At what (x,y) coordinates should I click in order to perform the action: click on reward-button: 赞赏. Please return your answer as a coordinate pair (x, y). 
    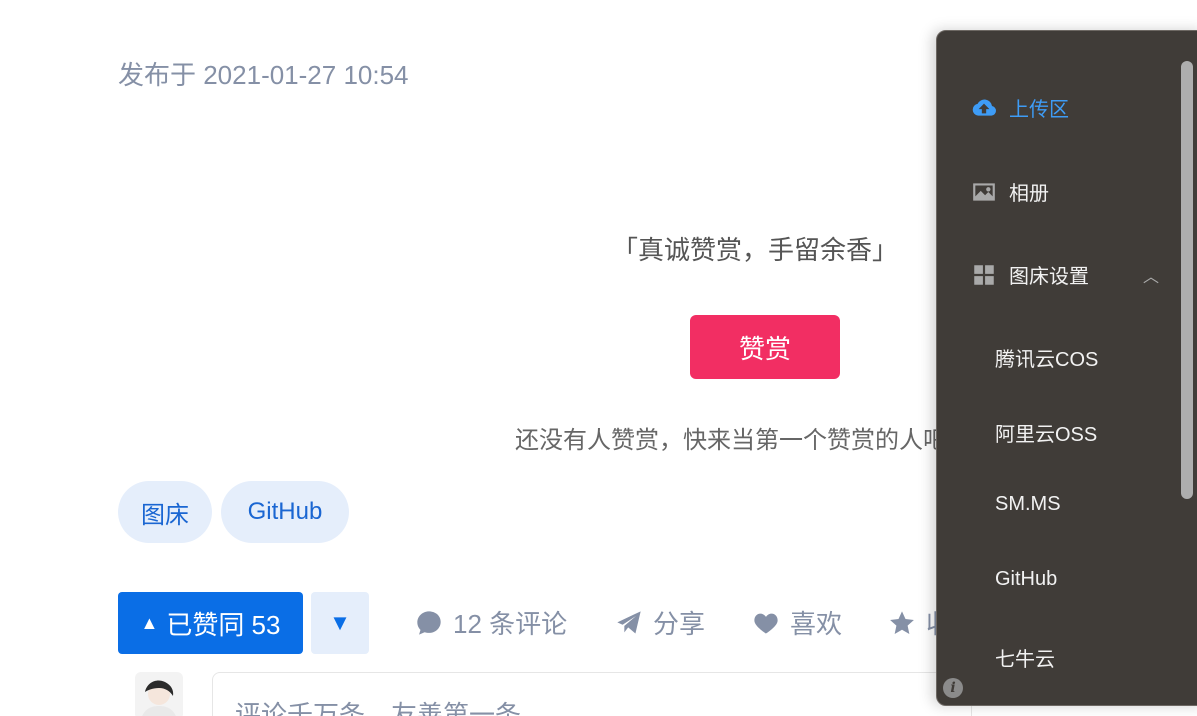
    Looking at the image, I should click on (765, 347).